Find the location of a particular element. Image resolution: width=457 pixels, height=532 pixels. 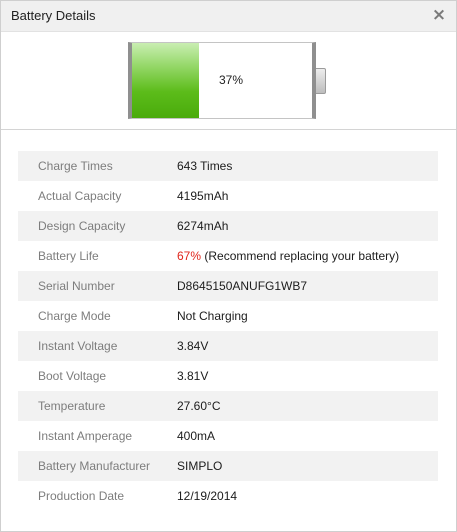

label-actual-capacity: Actual Capacity is located at coordinates (80, 196).